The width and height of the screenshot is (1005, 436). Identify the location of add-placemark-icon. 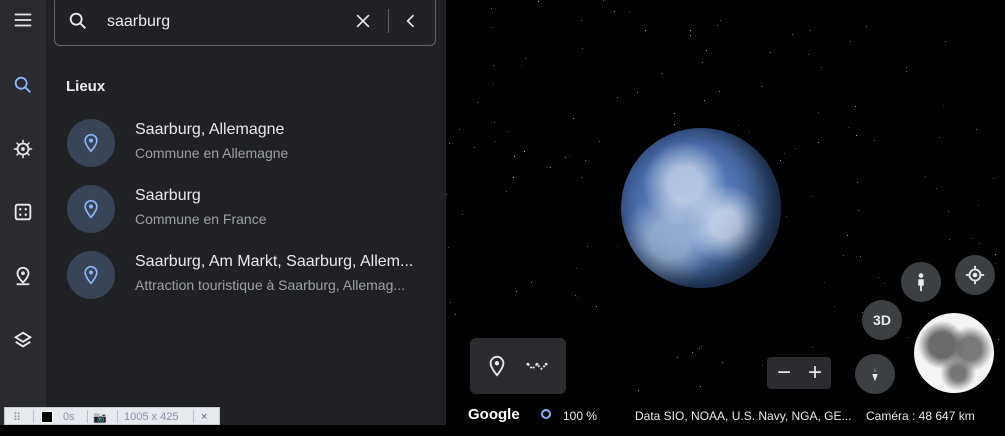
(497, 366).